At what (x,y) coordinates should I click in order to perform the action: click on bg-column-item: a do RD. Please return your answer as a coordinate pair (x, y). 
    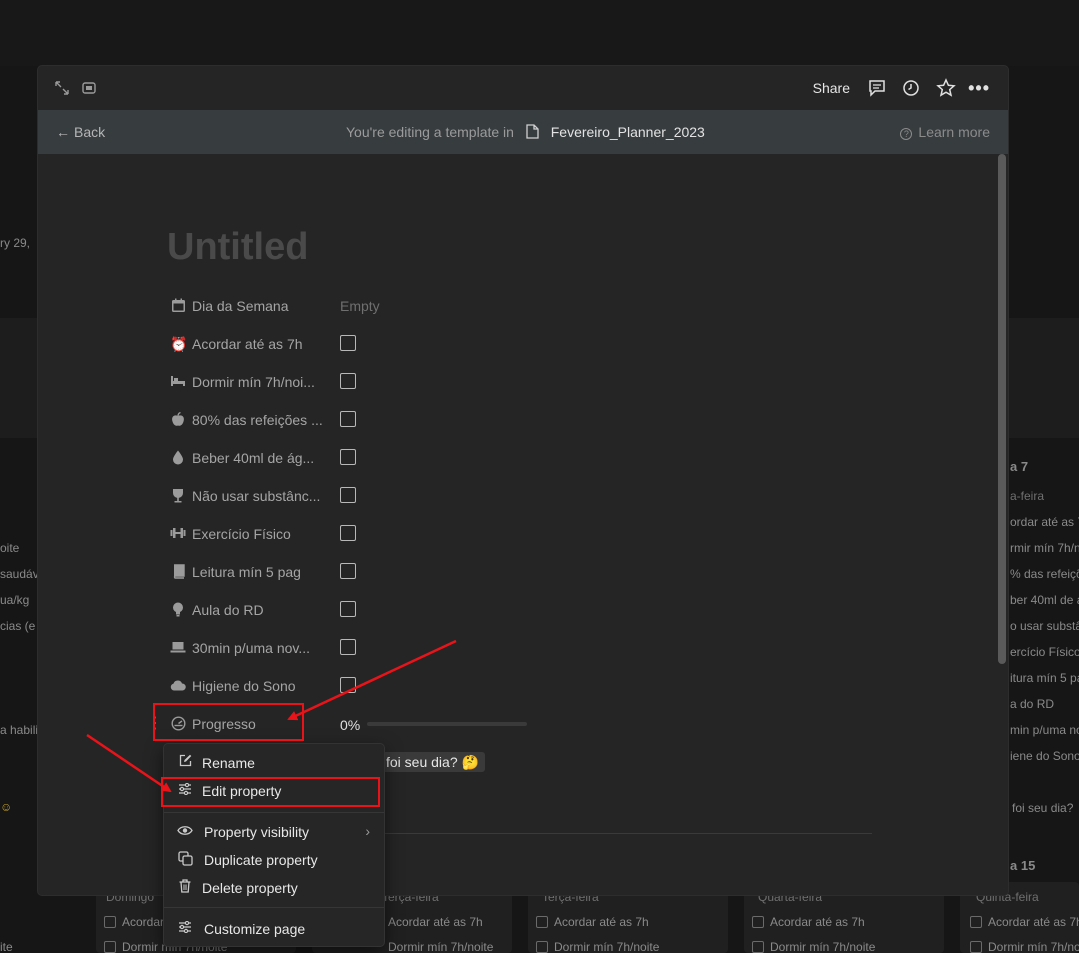
    Looking at the image, I should click on (1032, 704).